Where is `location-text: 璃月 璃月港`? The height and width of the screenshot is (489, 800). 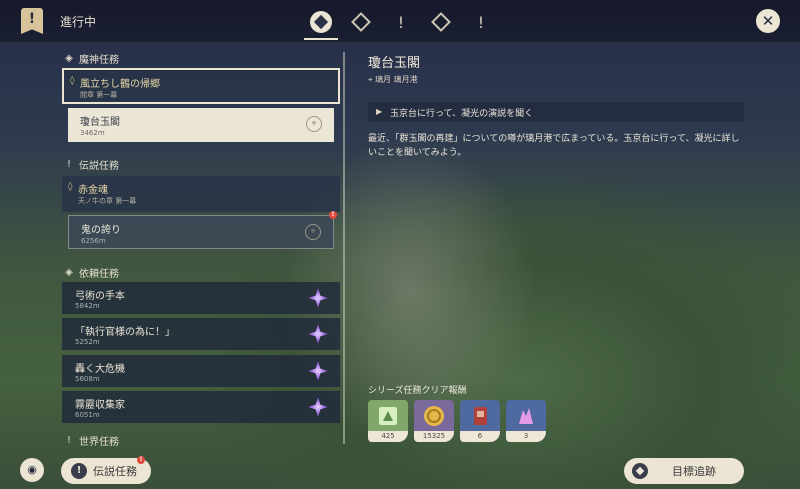
location-text: 璃月 璃月港 is located at coordinates (396, 79).